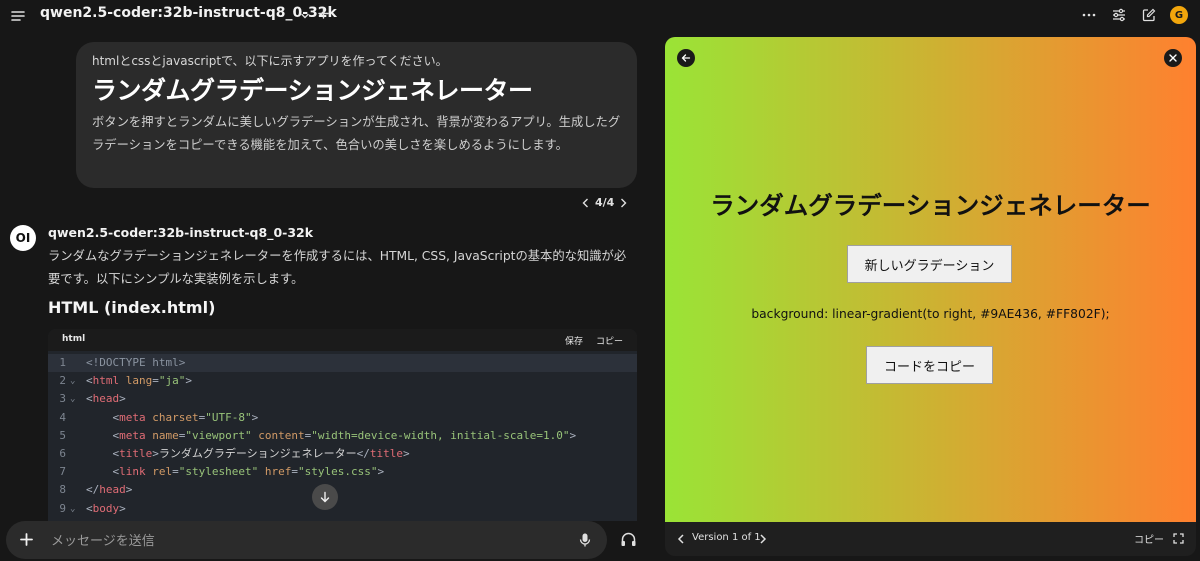  Describe the element at coordinates (763, 539) in the screenshot. I see `version-next-icon` at that location.